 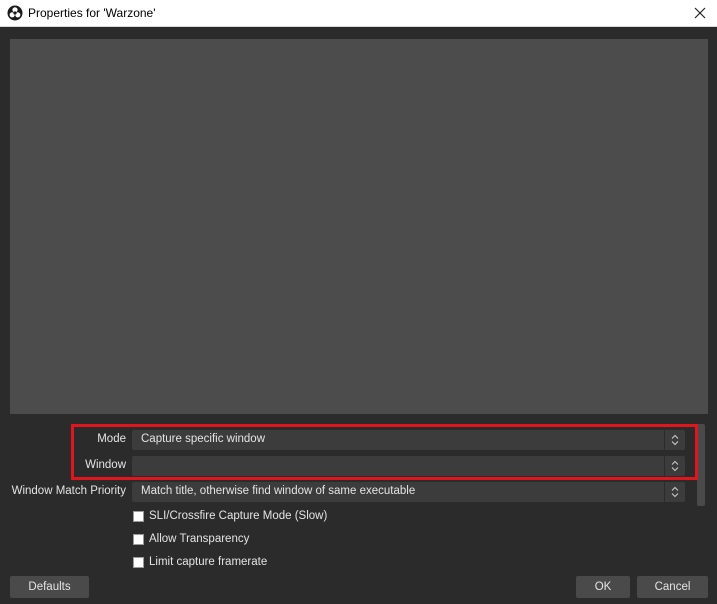 What do you see at coordinates (238, 516) in the screenshot?
I see `sli-crossfire-label: SLI/Crossfire Capture Mode (Slow)` at bounding box center [238, 516].